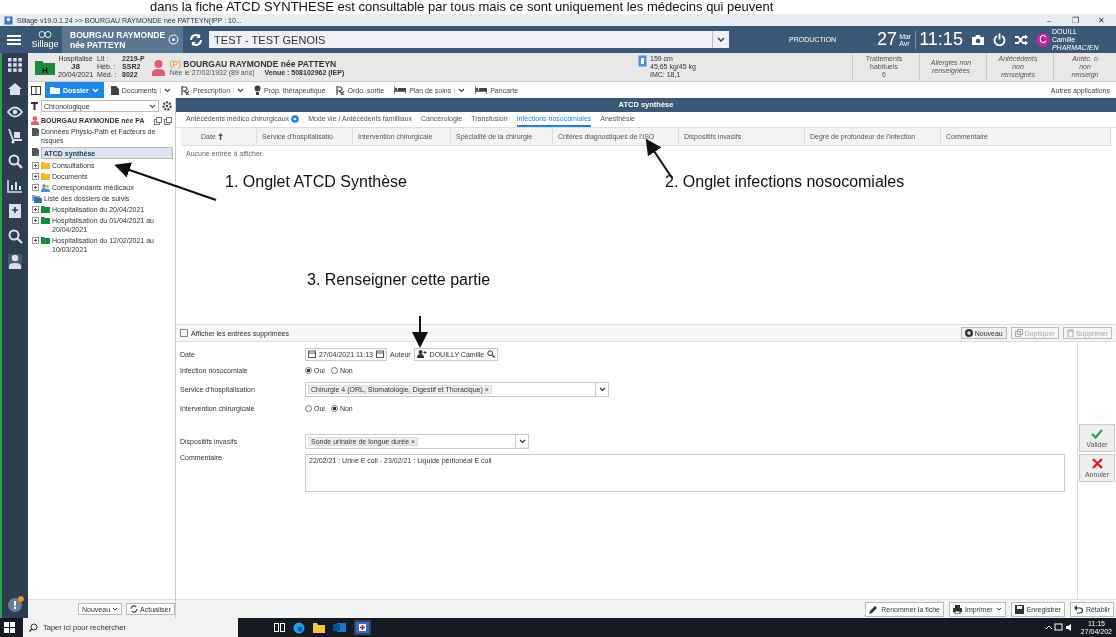  Describe the element at coordinates (316, 182) in the screenshot. I see `annotation-text: 1. Onglet ATCD Synthèse` at that location.